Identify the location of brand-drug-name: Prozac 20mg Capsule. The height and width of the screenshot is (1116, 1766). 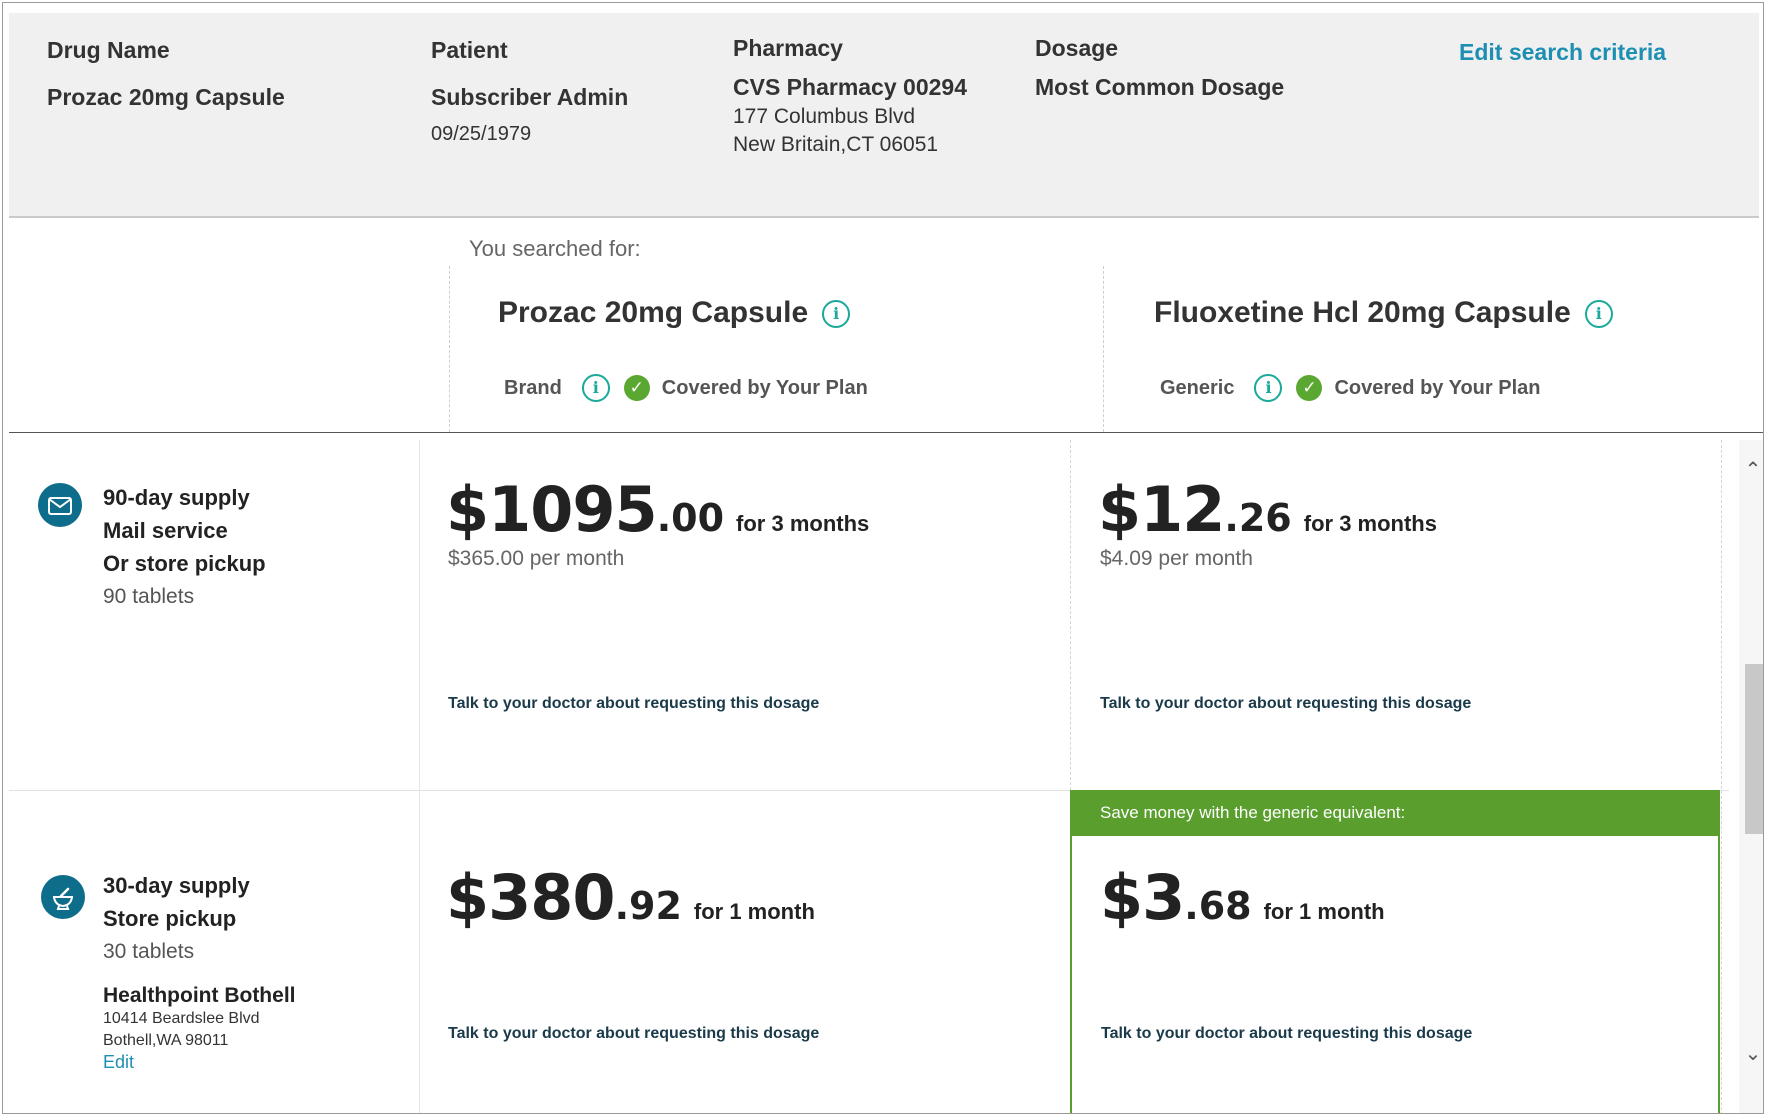
(653, 312).